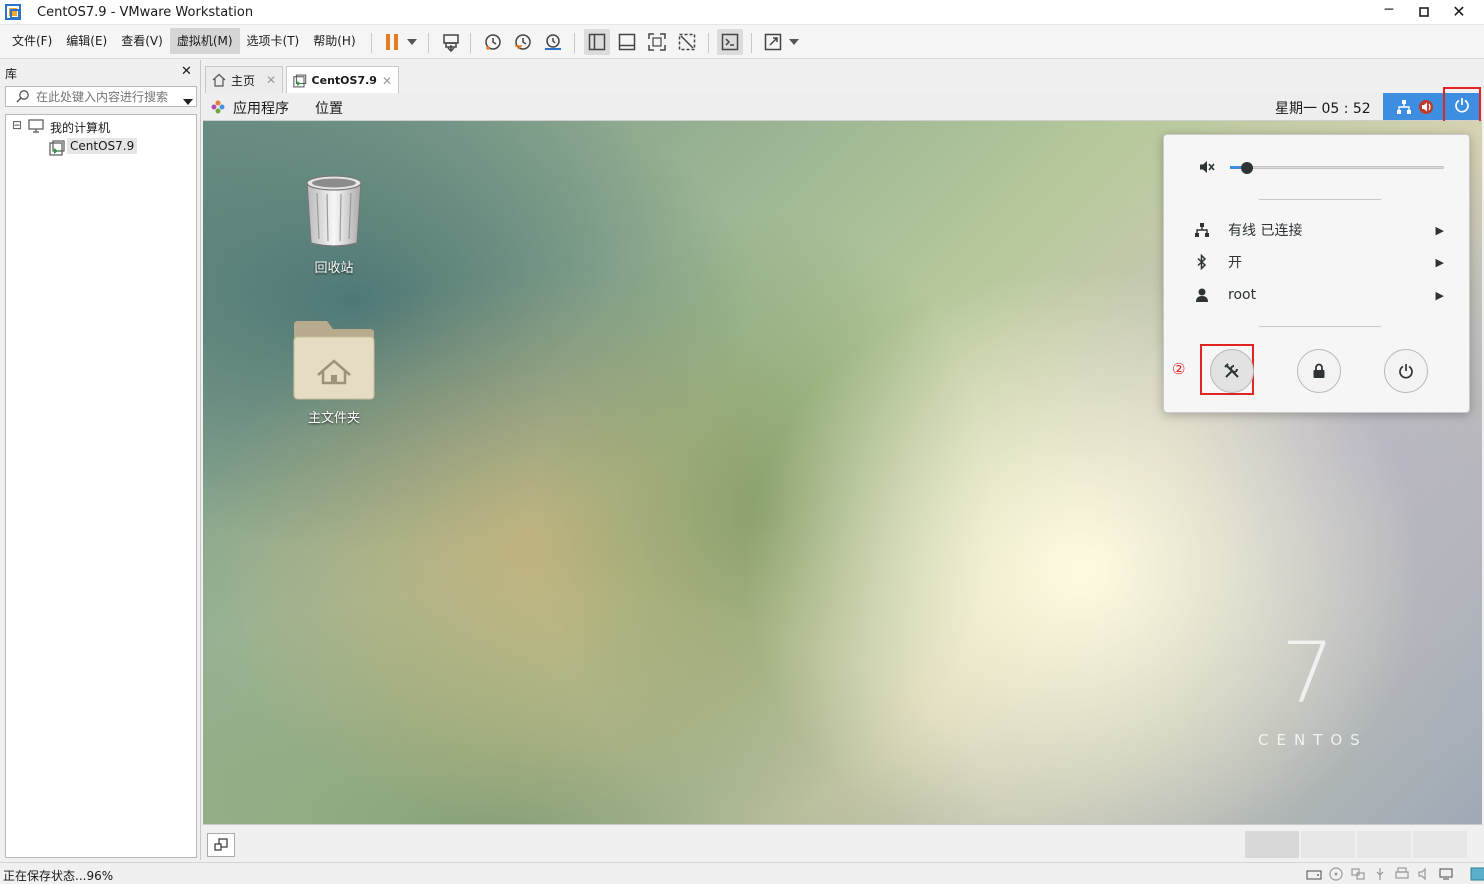 This screenshot has height=884, width=1484. I want to click on bluetooth-icon, so click(1207, 262).